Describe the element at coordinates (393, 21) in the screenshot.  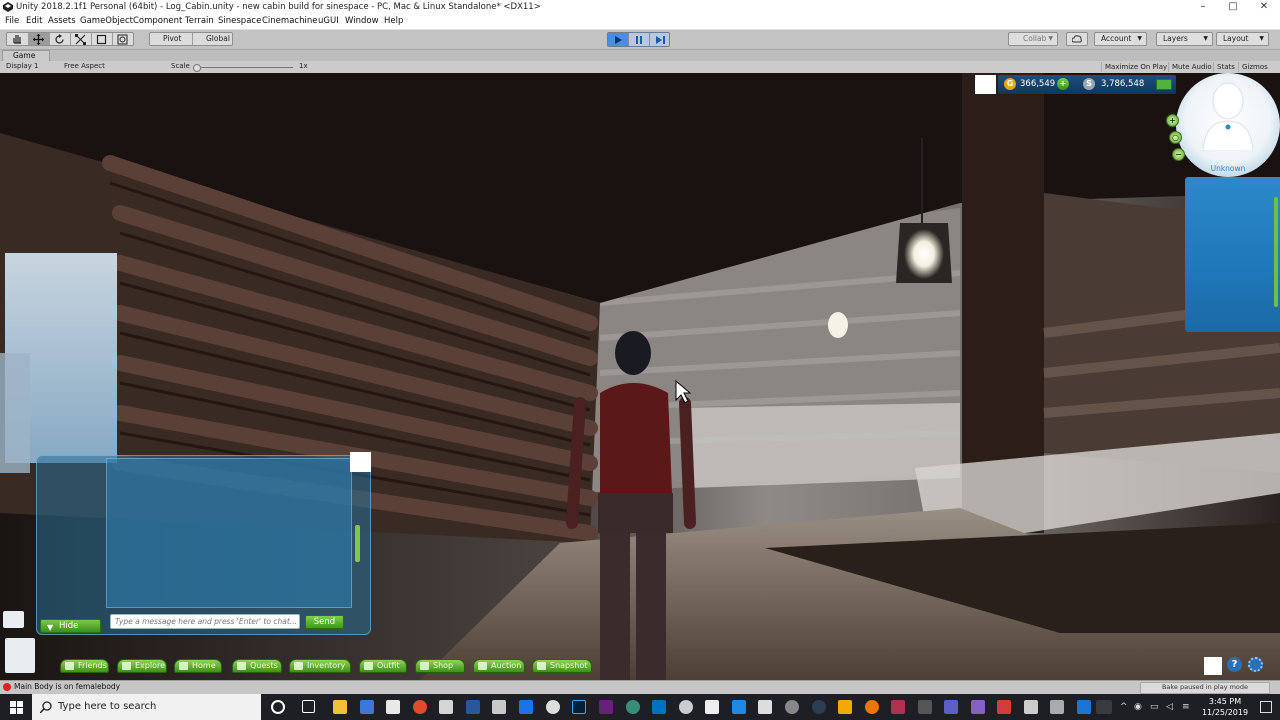
I see `menu-help: Help` at that location.